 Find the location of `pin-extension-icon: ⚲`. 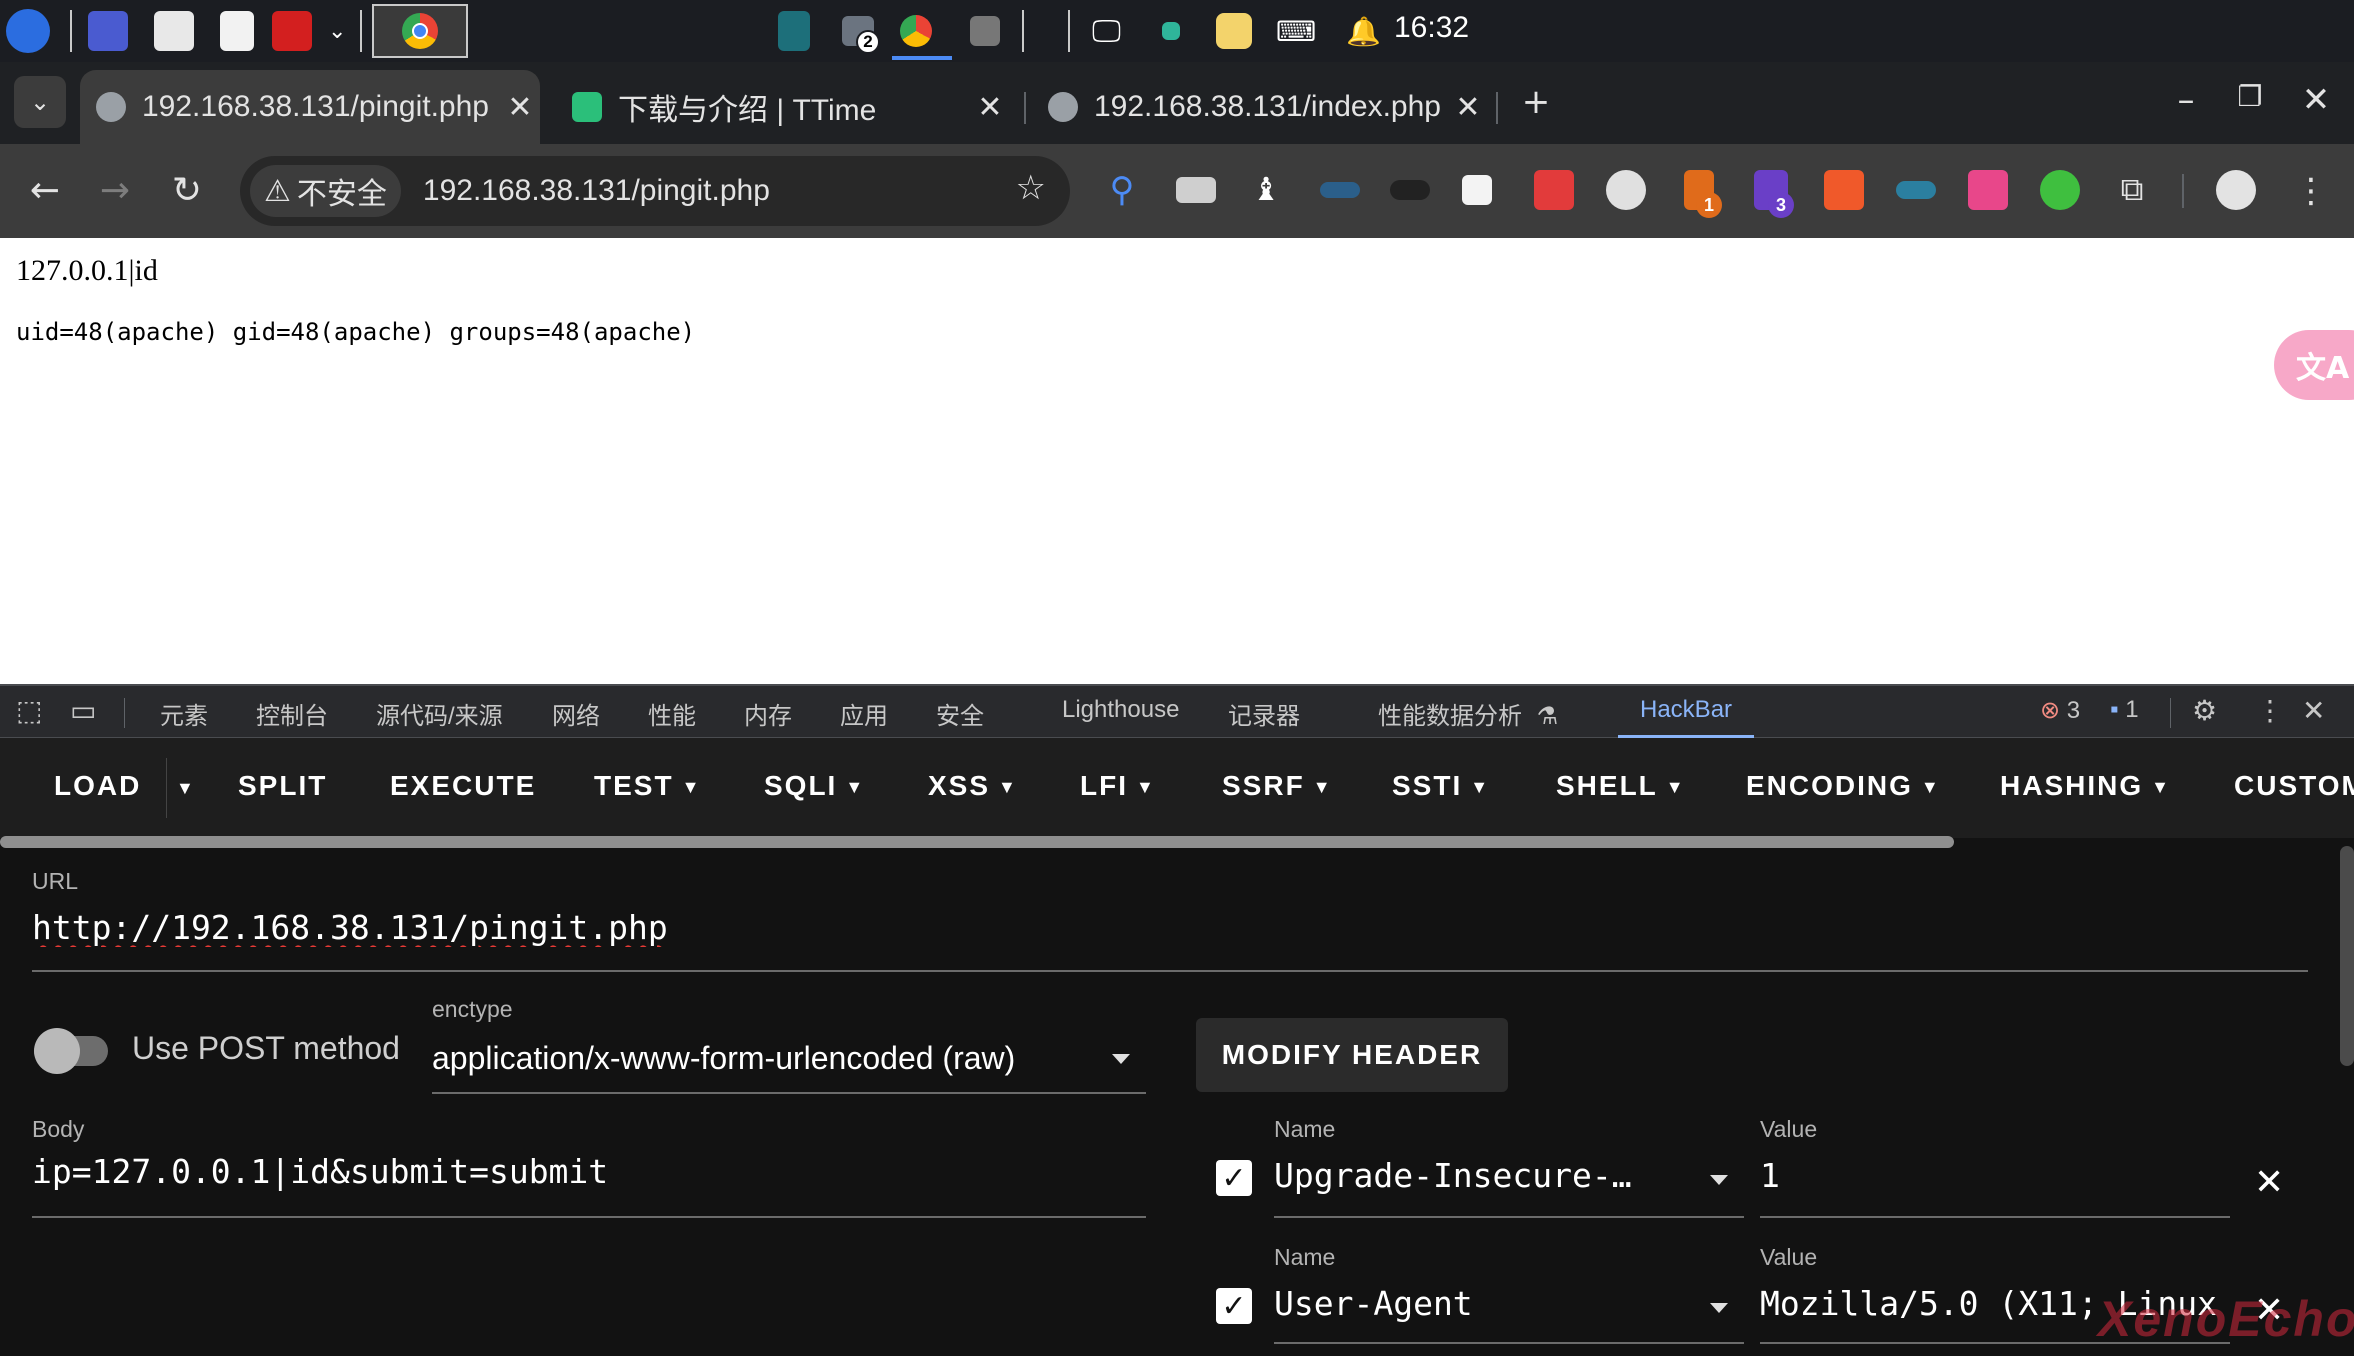

pin-extension-icon: ⚲ is located at coordinates (1122, 190).